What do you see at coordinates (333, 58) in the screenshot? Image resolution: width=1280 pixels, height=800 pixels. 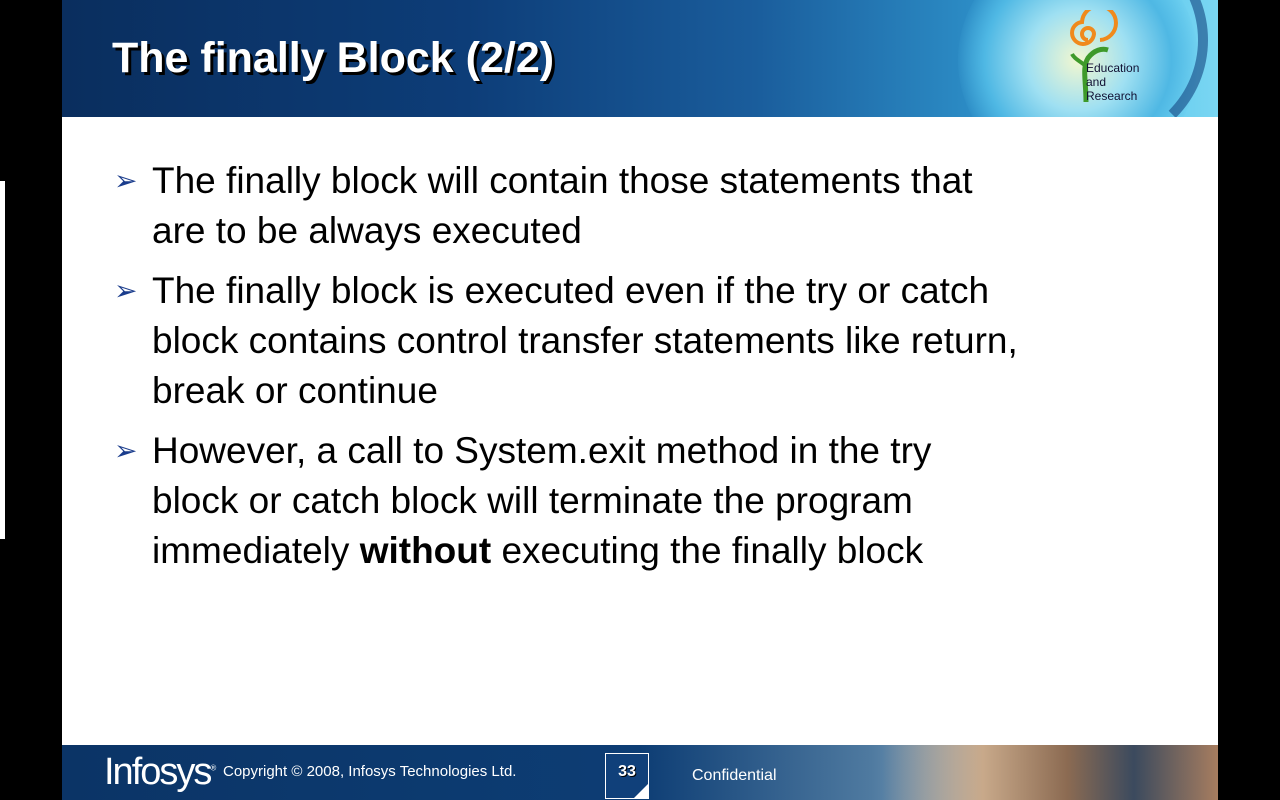 I see `slide-title: The finally Block (2/2)` at bounding box center [333, 58].